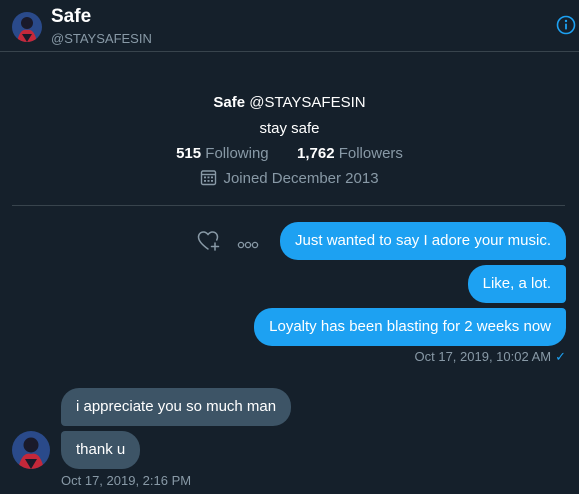 This screenshot has width=579, height=494. What do you see at coordinates (301, 178) in the screenshot?
I see `joined-date: Joined December 2013` at bounding box center [301, 178].